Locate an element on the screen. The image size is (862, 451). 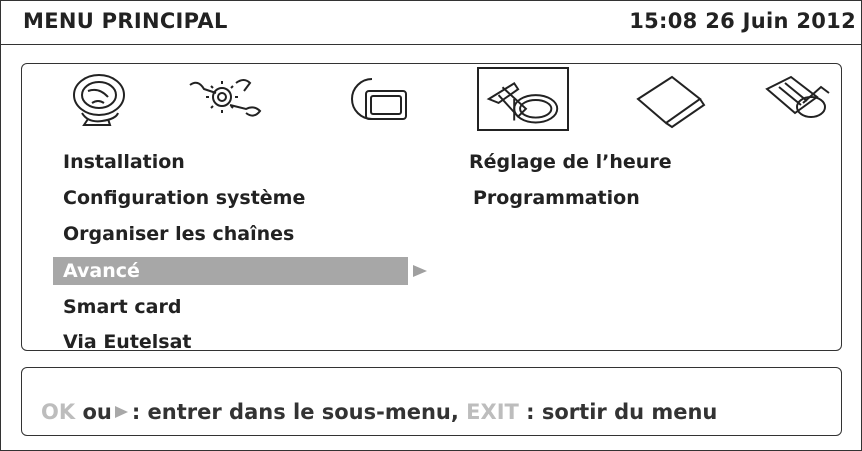
menu-item-configuration: Configuration système is located at coordinates (184, 198).